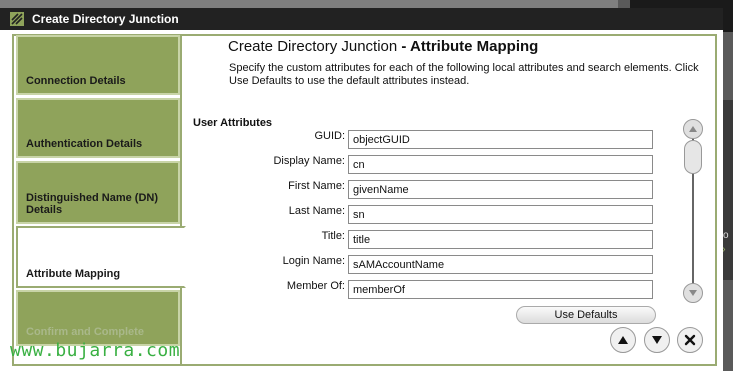 This screenshot has height=371, width=733. What do you see at coordinates (92, 204) in the screenshot?
I see `nav-item-label: Distinguished Name (DN) Details` at bounding box center [92, 204].